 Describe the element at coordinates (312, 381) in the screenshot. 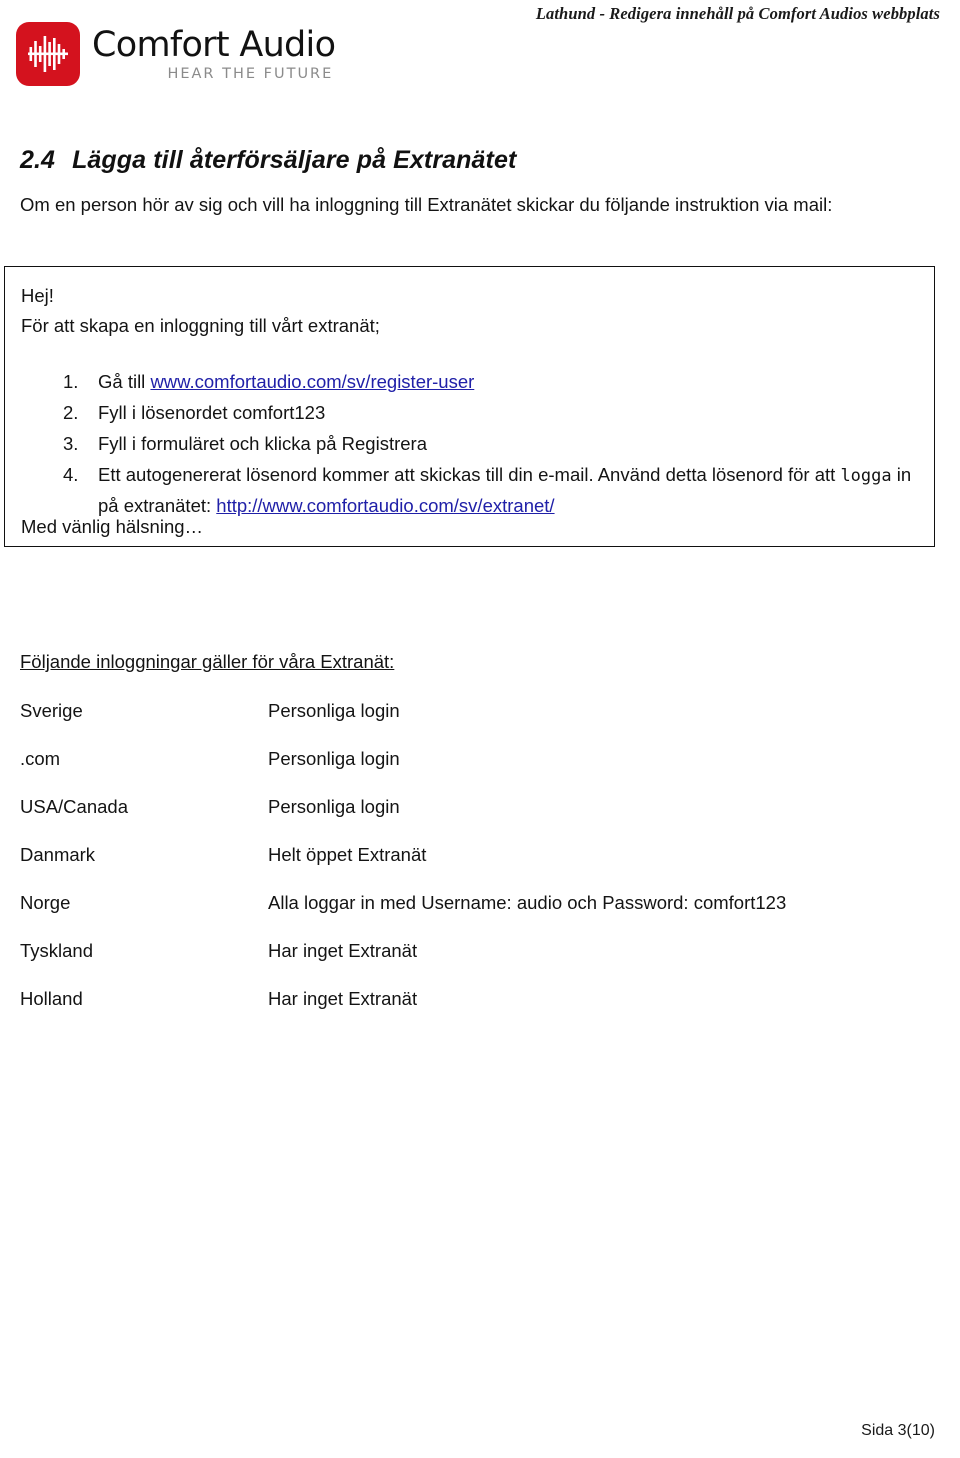

I see `register-user-link: www.comfortaudio.com/sv/register-user` at that location.